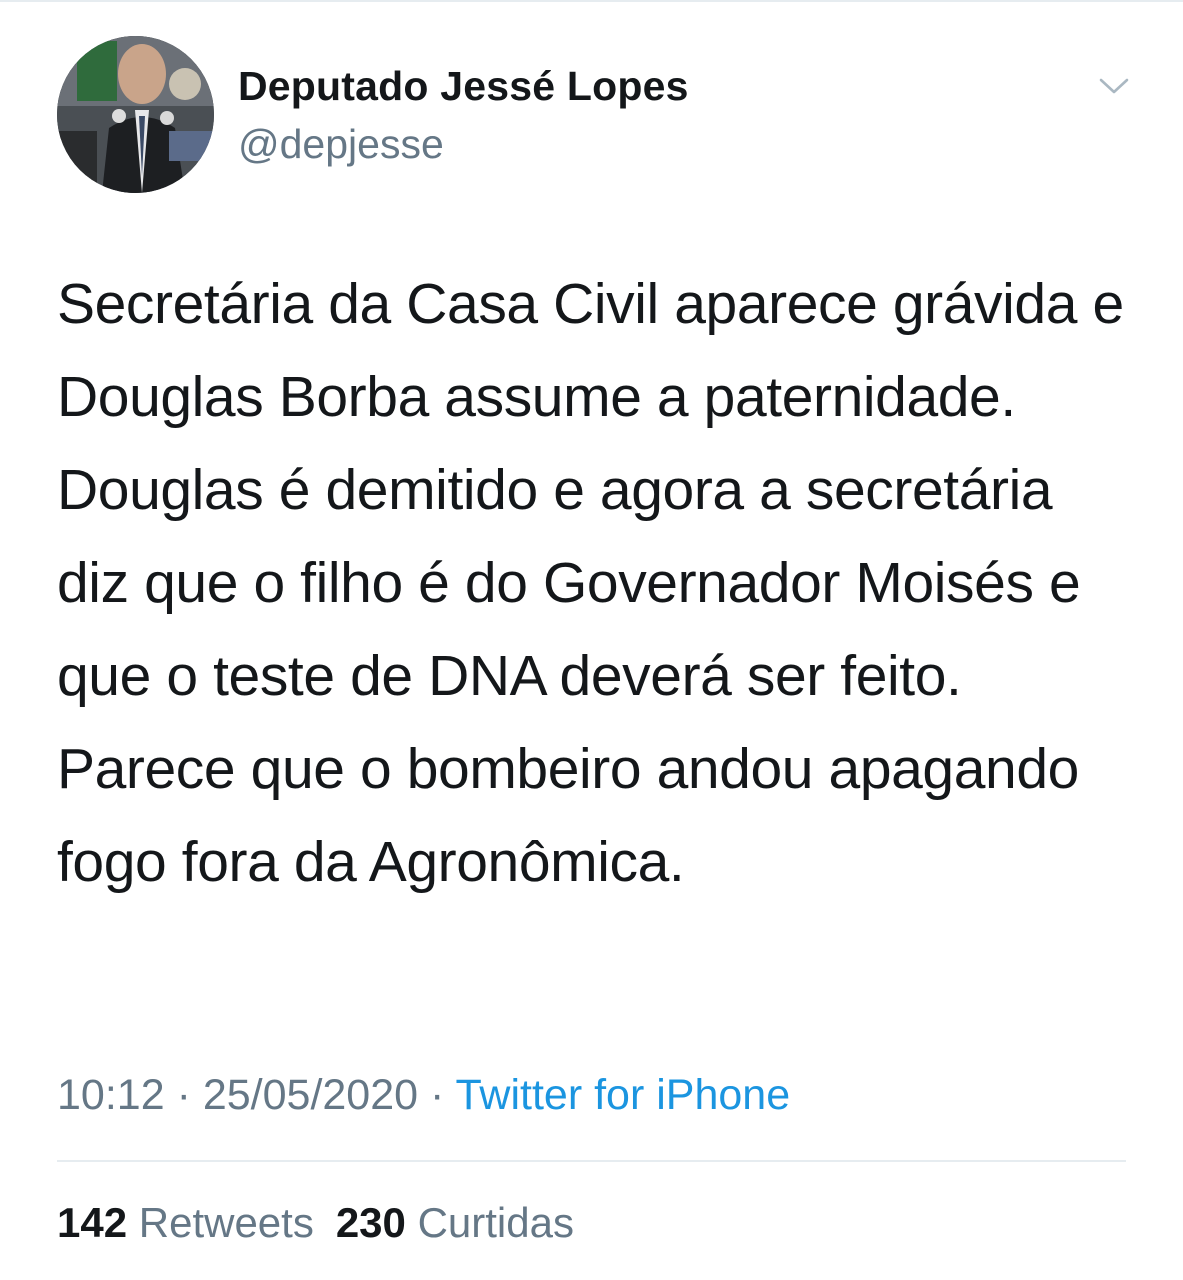 This screenshot has height=1280, width=1183. I want to click on user-handle: @depjesse, so click(341, 144).